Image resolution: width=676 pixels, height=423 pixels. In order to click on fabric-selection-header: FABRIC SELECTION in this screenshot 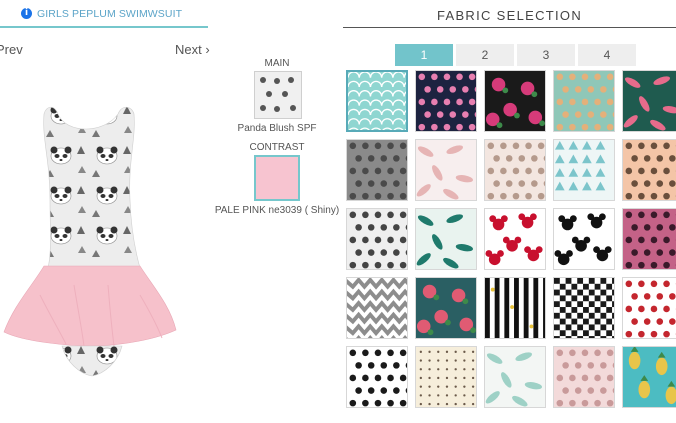, I will do `click(509, 14)`.